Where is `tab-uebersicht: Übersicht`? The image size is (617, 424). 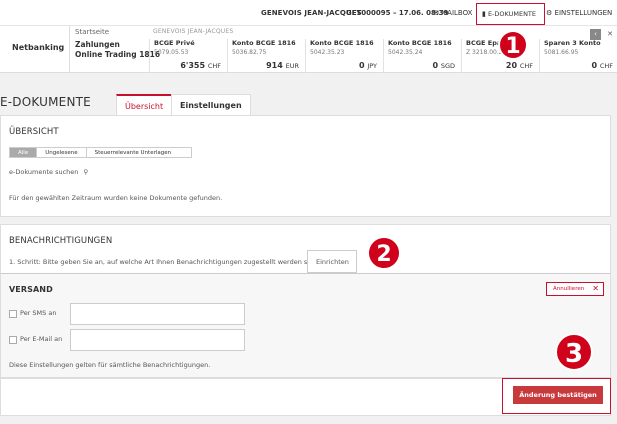 tab-uebersicht: Übersicht is located at coordinates (144, 105).